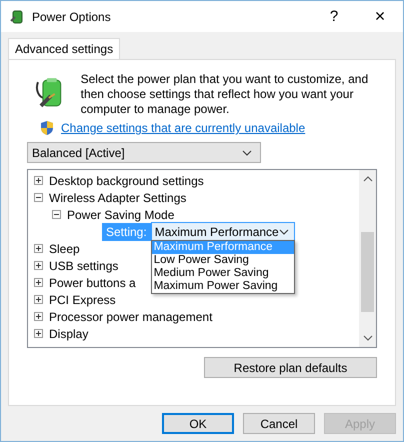  Describe the element at coordinates (223, 273) in the screenshot. I see `dropdown-option: Medium Power Saving` at that location.